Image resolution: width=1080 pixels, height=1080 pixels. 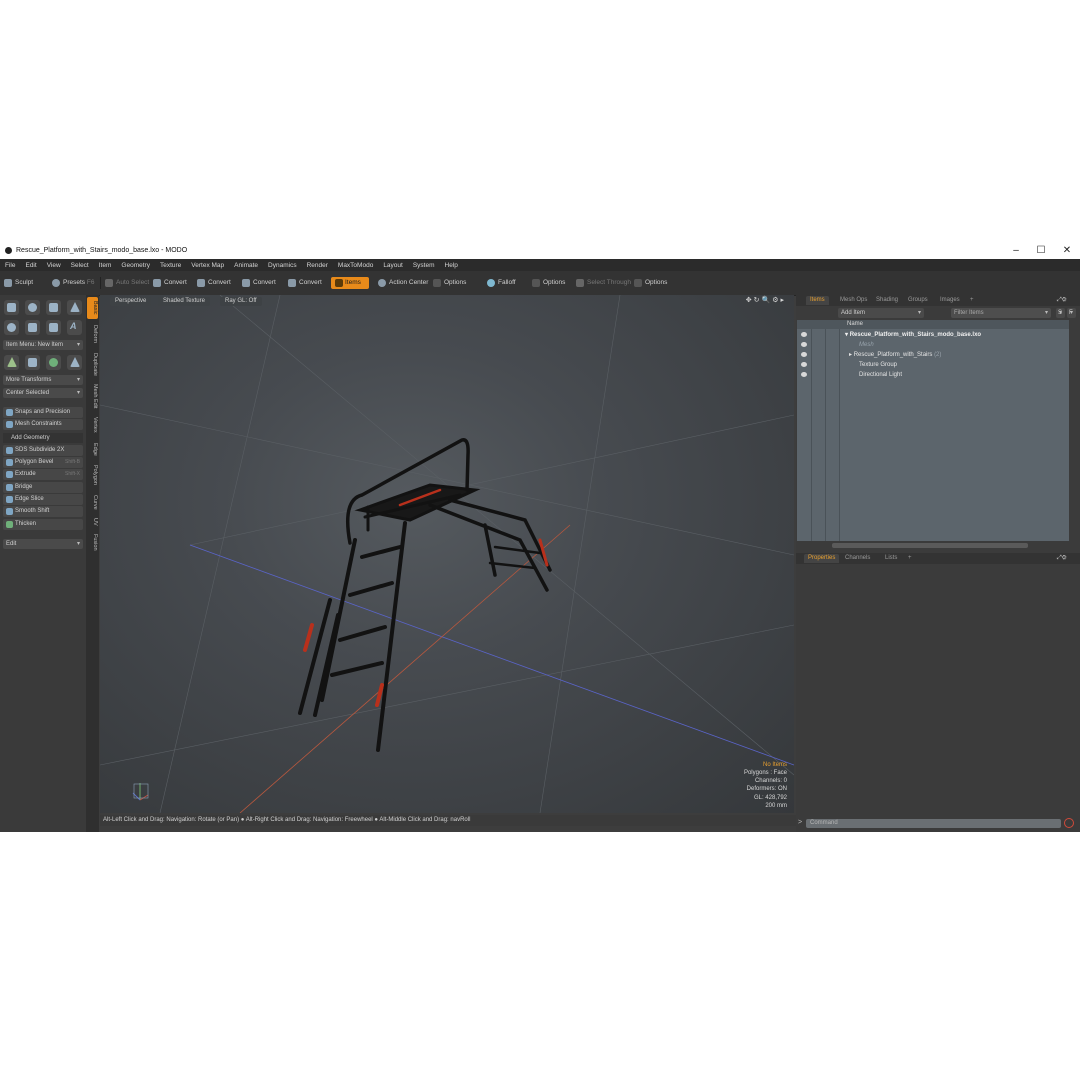 I want to click on filter-items-input: Filter Items, so click(x=1001, y=313).